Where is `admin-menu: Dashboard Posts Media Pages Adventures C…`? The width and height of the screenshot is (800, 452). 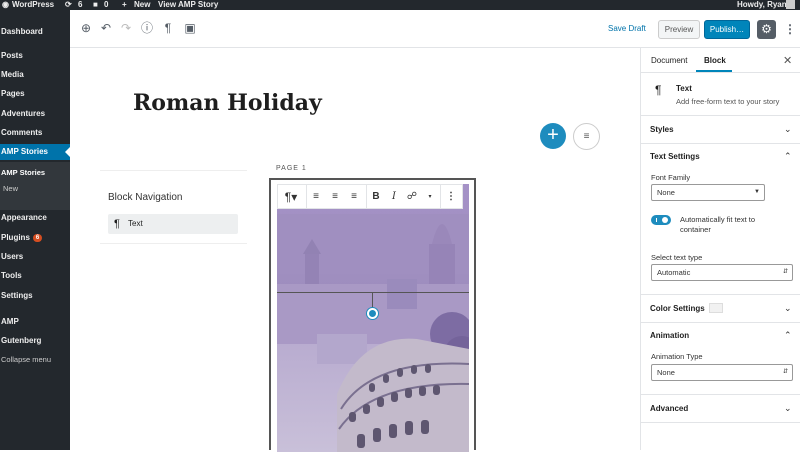
admin-menu: Dashboard Posts Media Pages Adventures C… is located at coordinates (35, 230).